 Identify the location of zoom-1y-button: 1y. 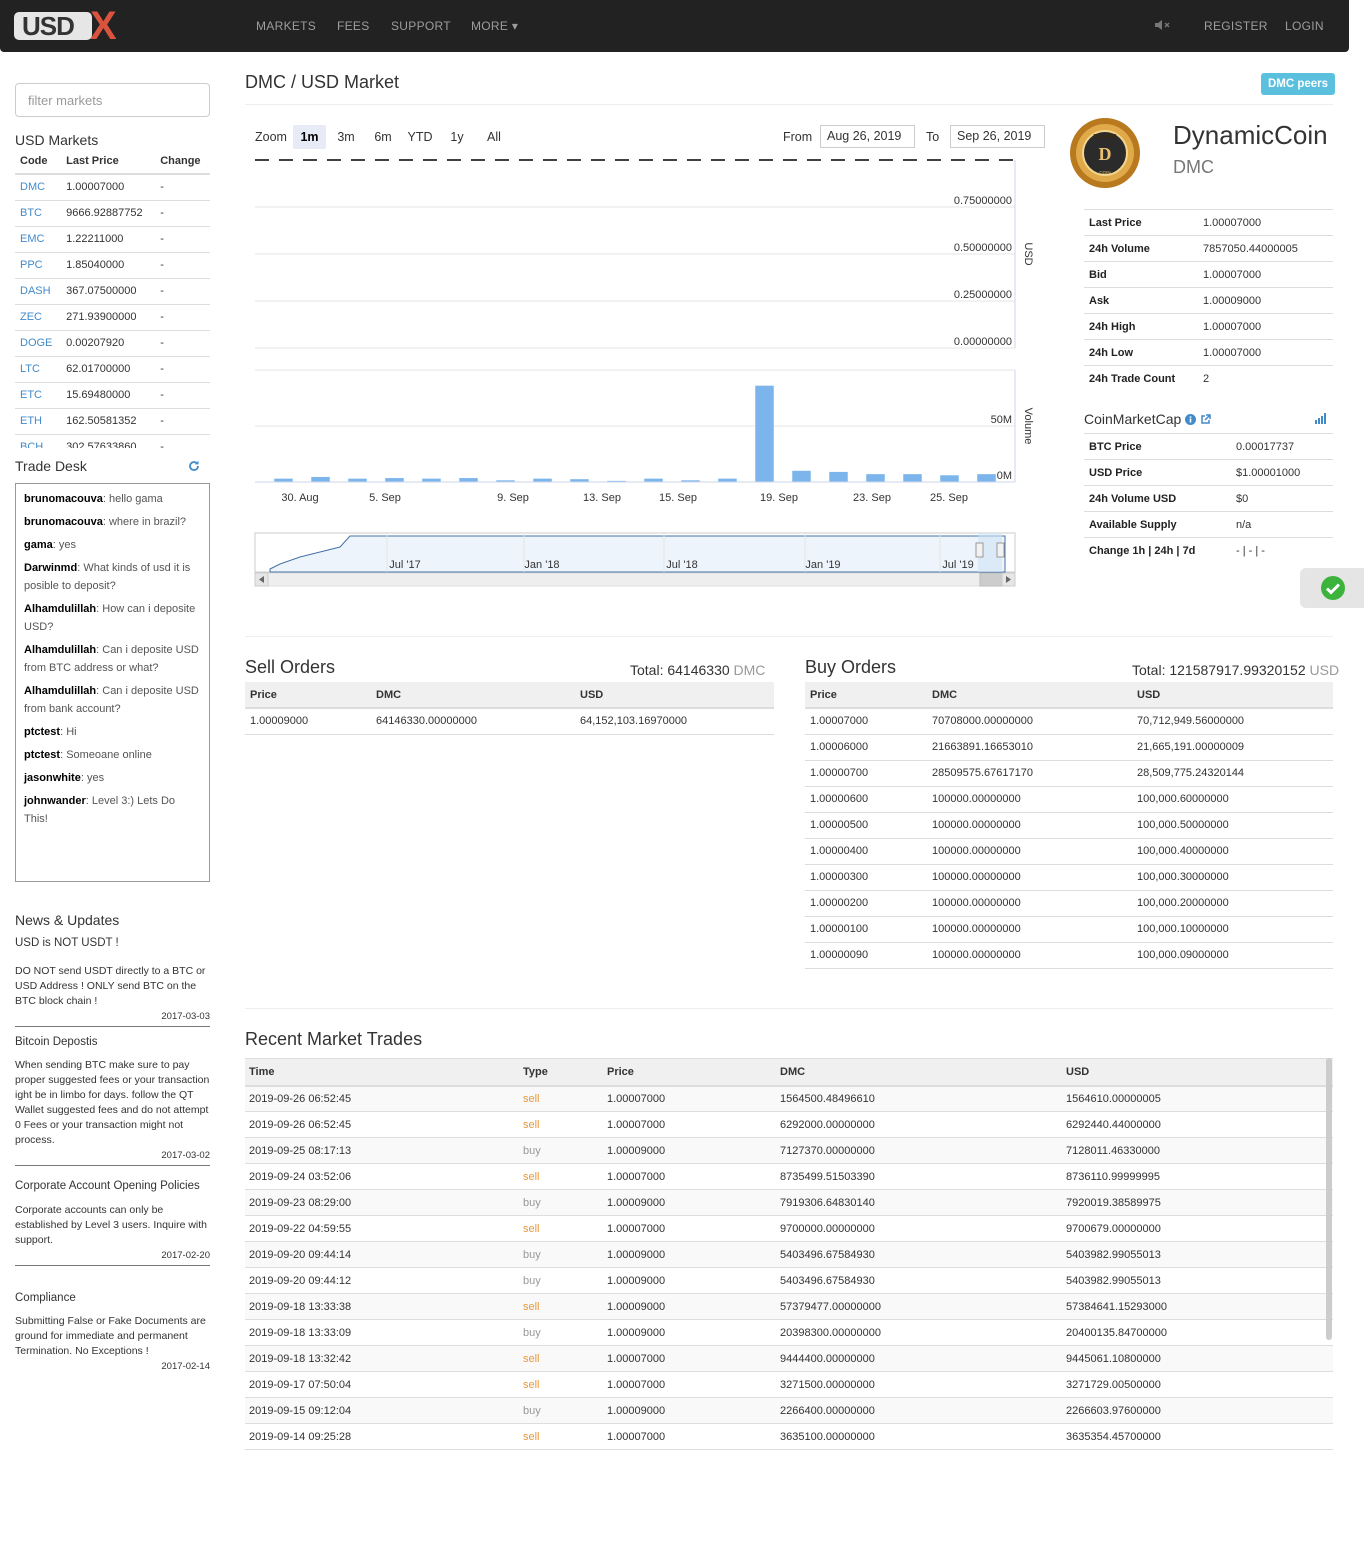
(457, 137).